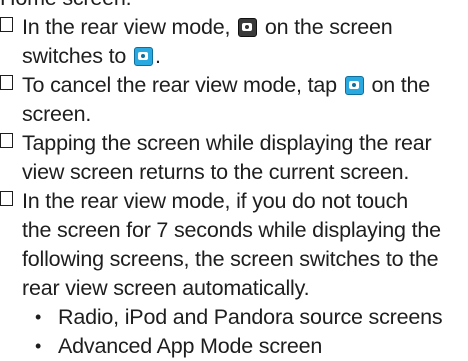 The image size is (468, 361). I want to click on camera-off-icon, so click(248, 27).